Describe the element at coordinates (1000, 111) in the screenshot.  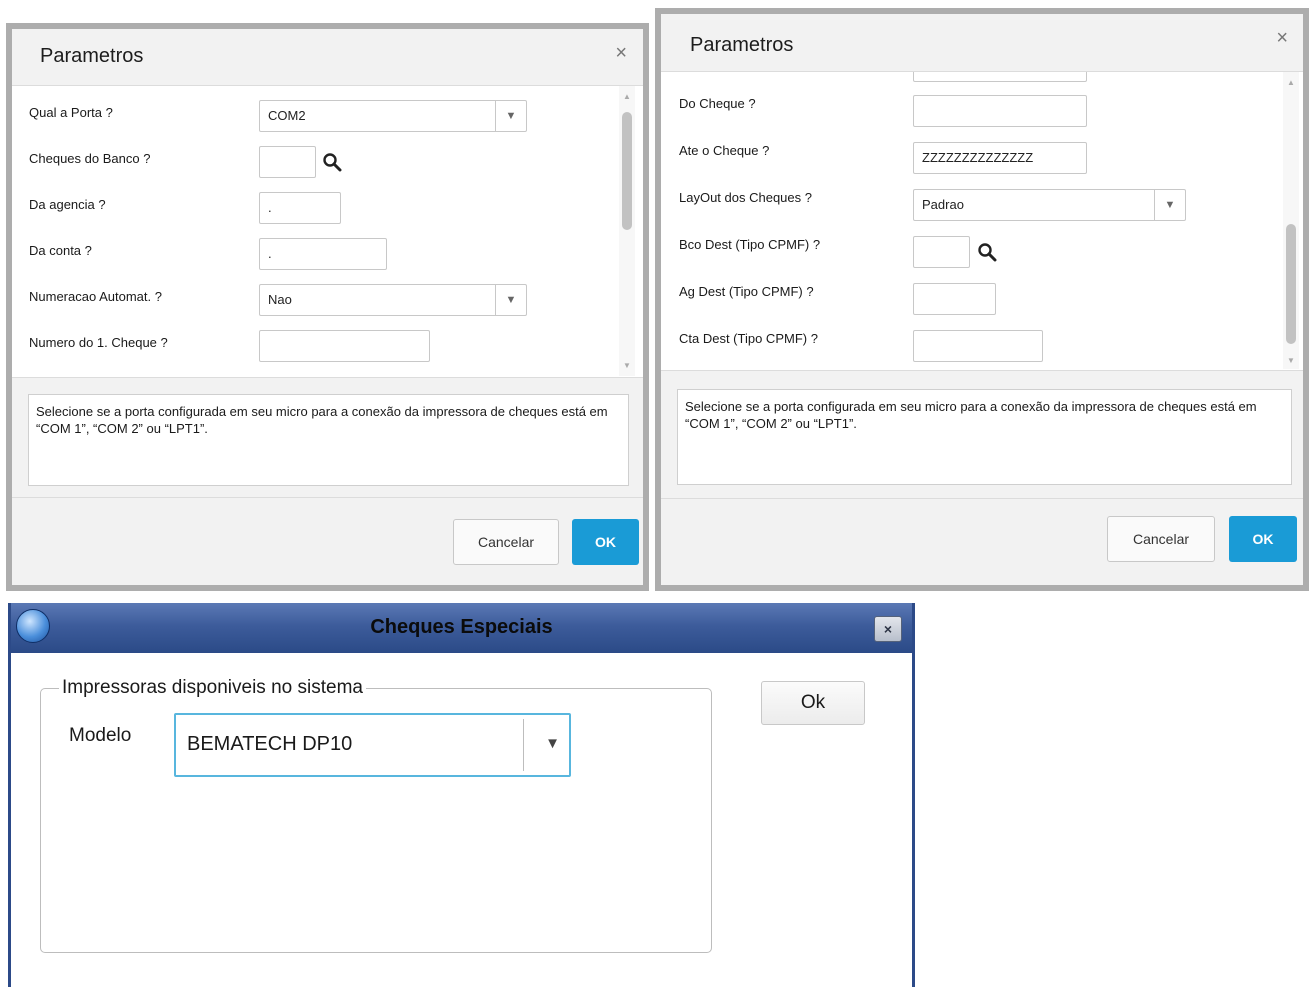
I see `do-cheque-input` at that location.